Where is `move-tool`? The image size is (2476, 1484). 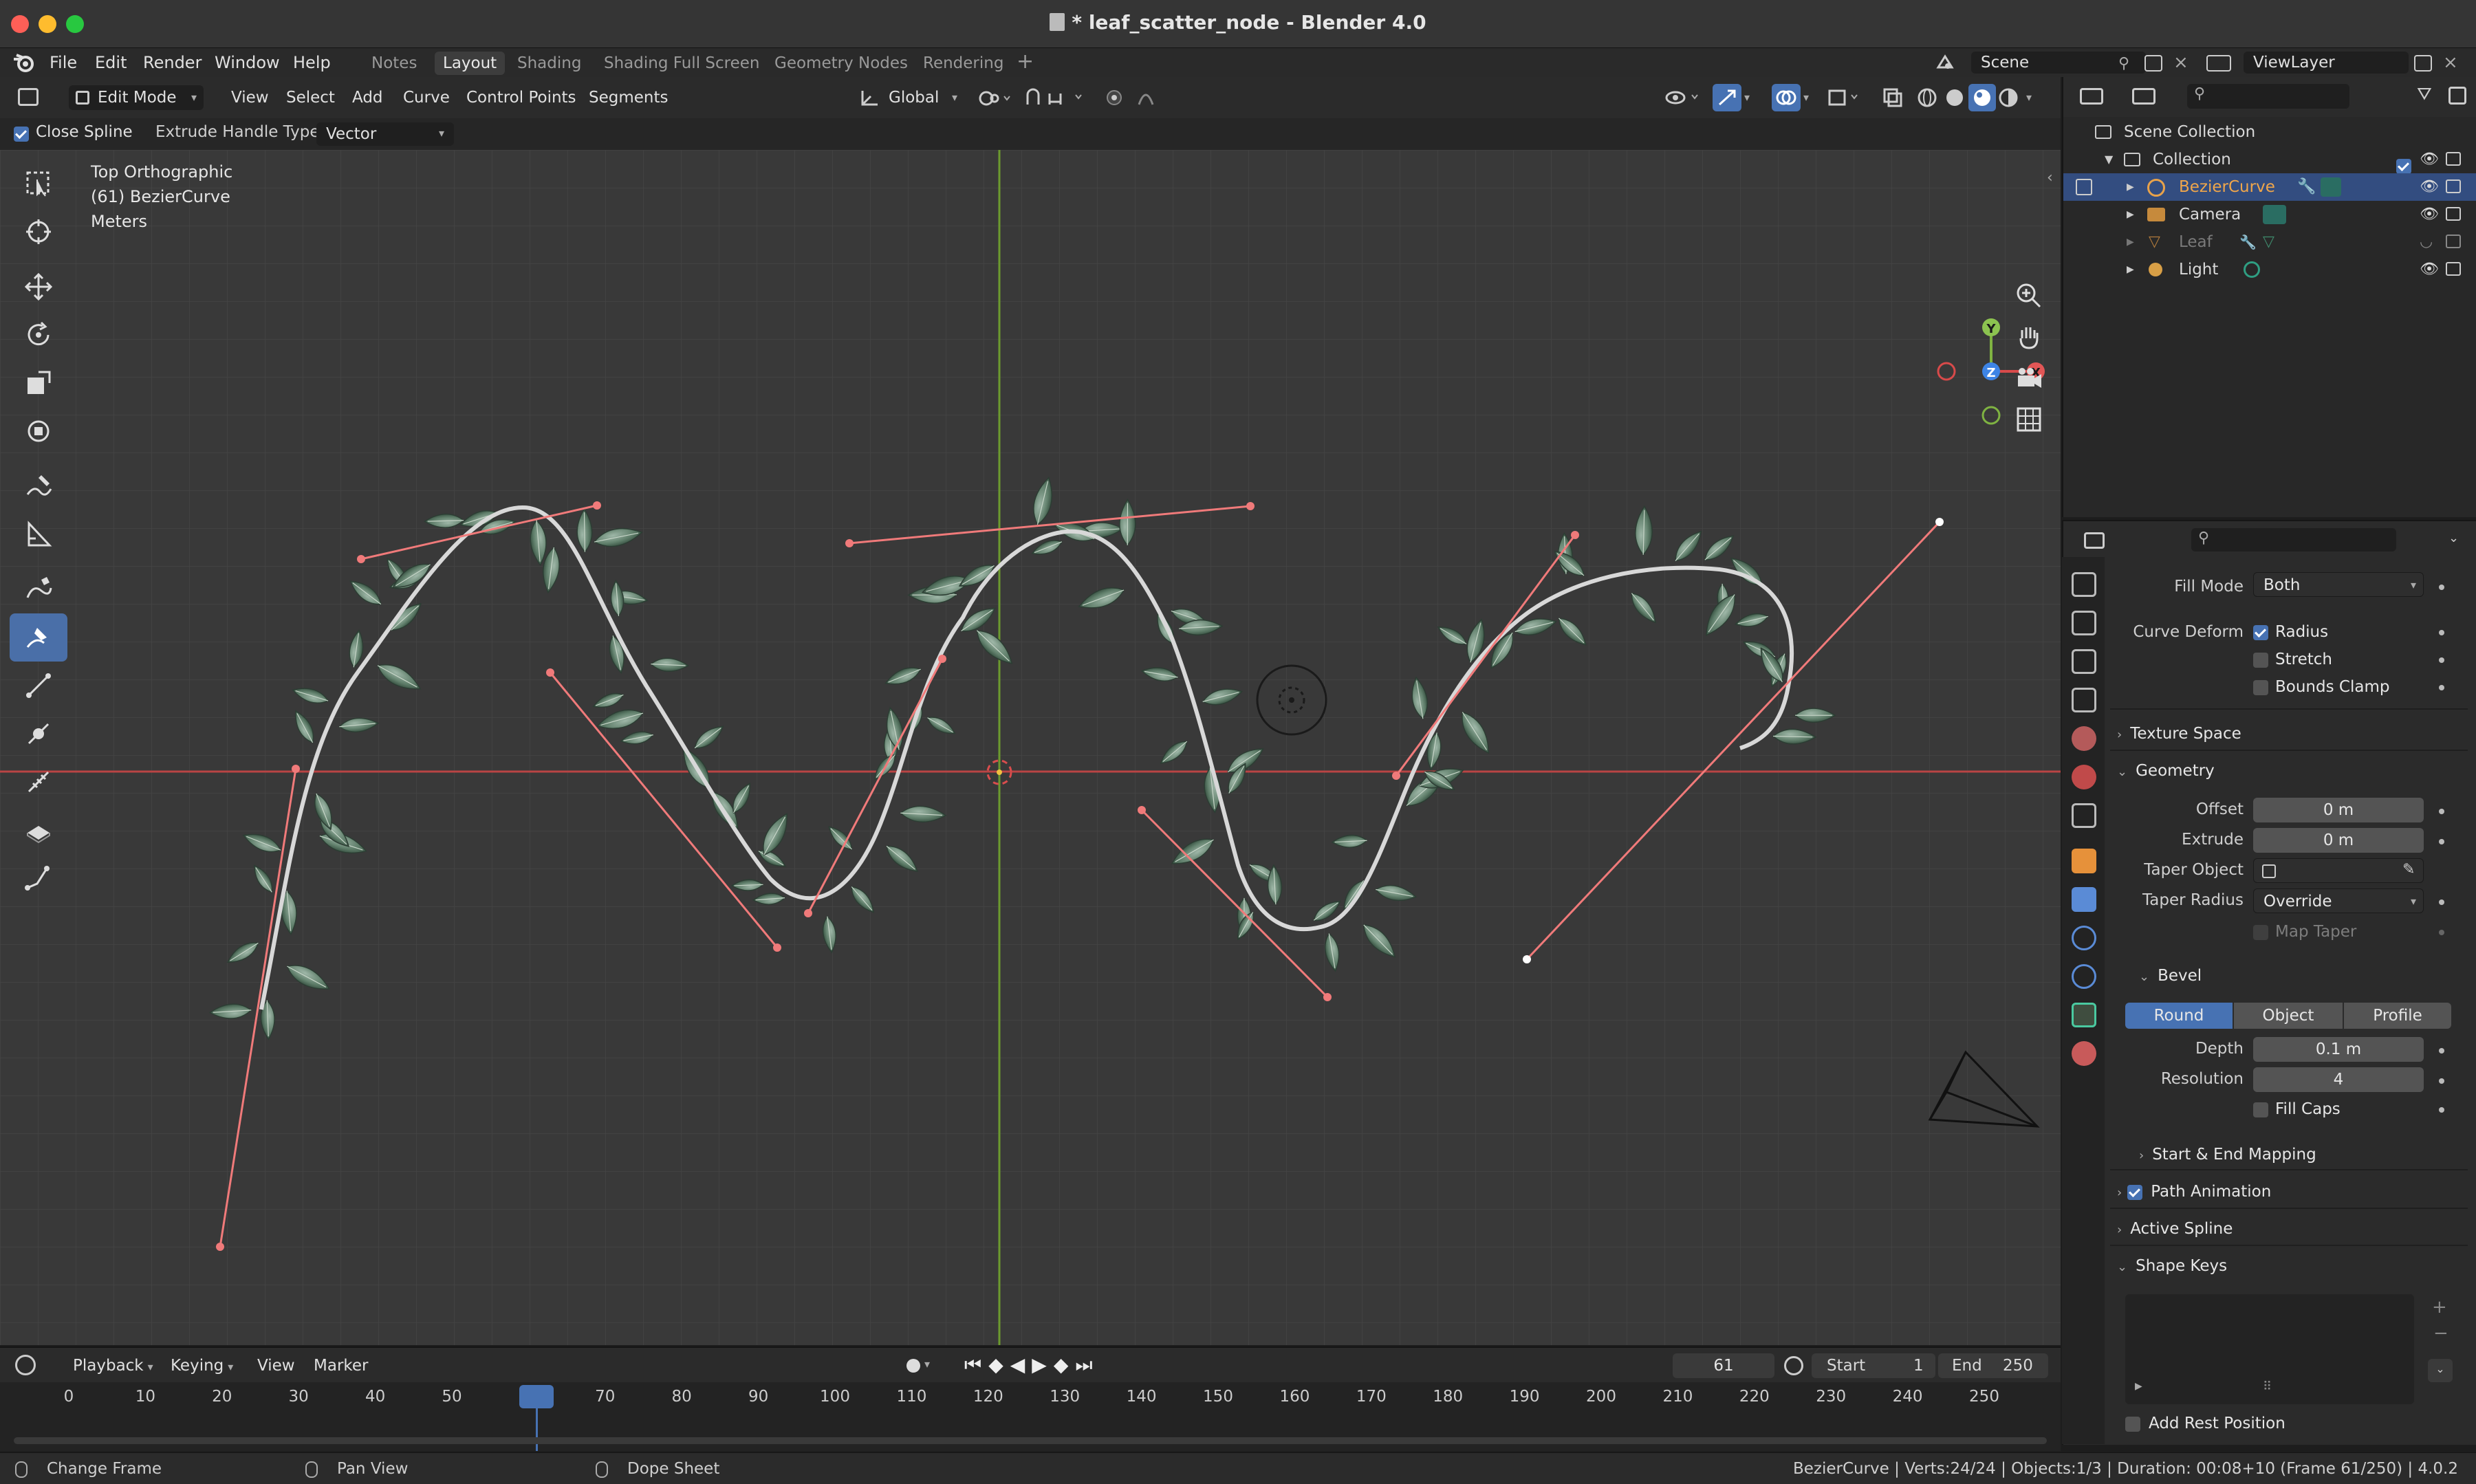
move-tool is located at coordinates (38, 287).